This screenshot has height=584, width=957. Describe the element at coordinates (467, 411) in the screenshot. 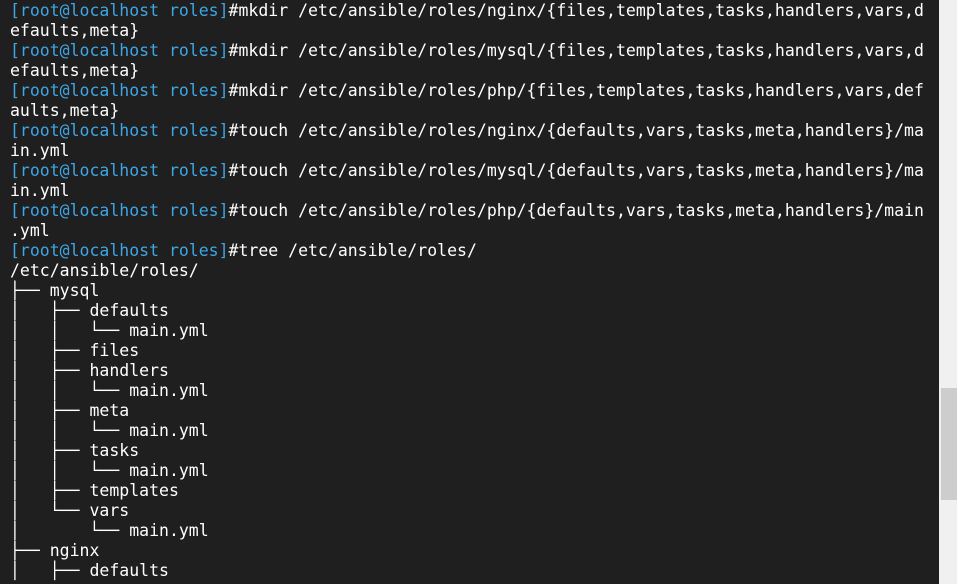

I see `terminal-line: │ ├── meta` at that location.